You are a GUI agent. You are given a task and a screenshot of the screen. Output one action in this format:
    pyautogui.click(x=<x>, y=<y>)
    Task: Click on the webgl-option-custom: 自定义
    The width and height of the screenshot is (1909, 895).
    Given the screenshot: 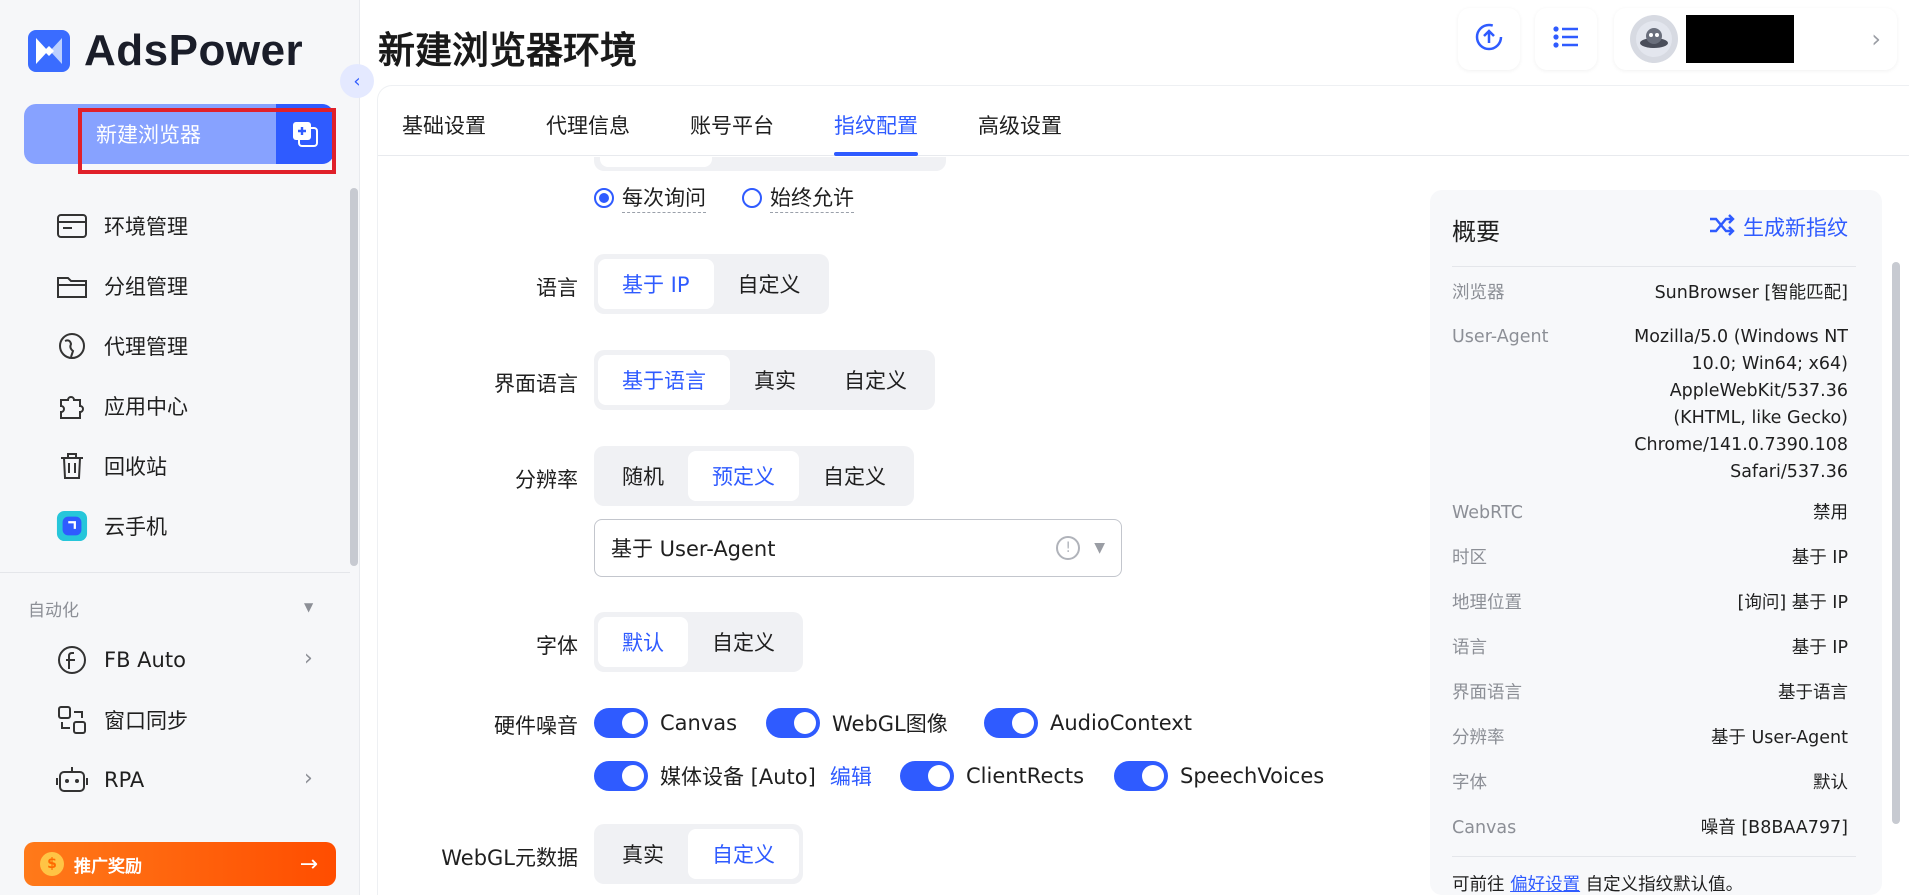 What is the action you would take?
    pyautogui.click(x=743, y=854)
    